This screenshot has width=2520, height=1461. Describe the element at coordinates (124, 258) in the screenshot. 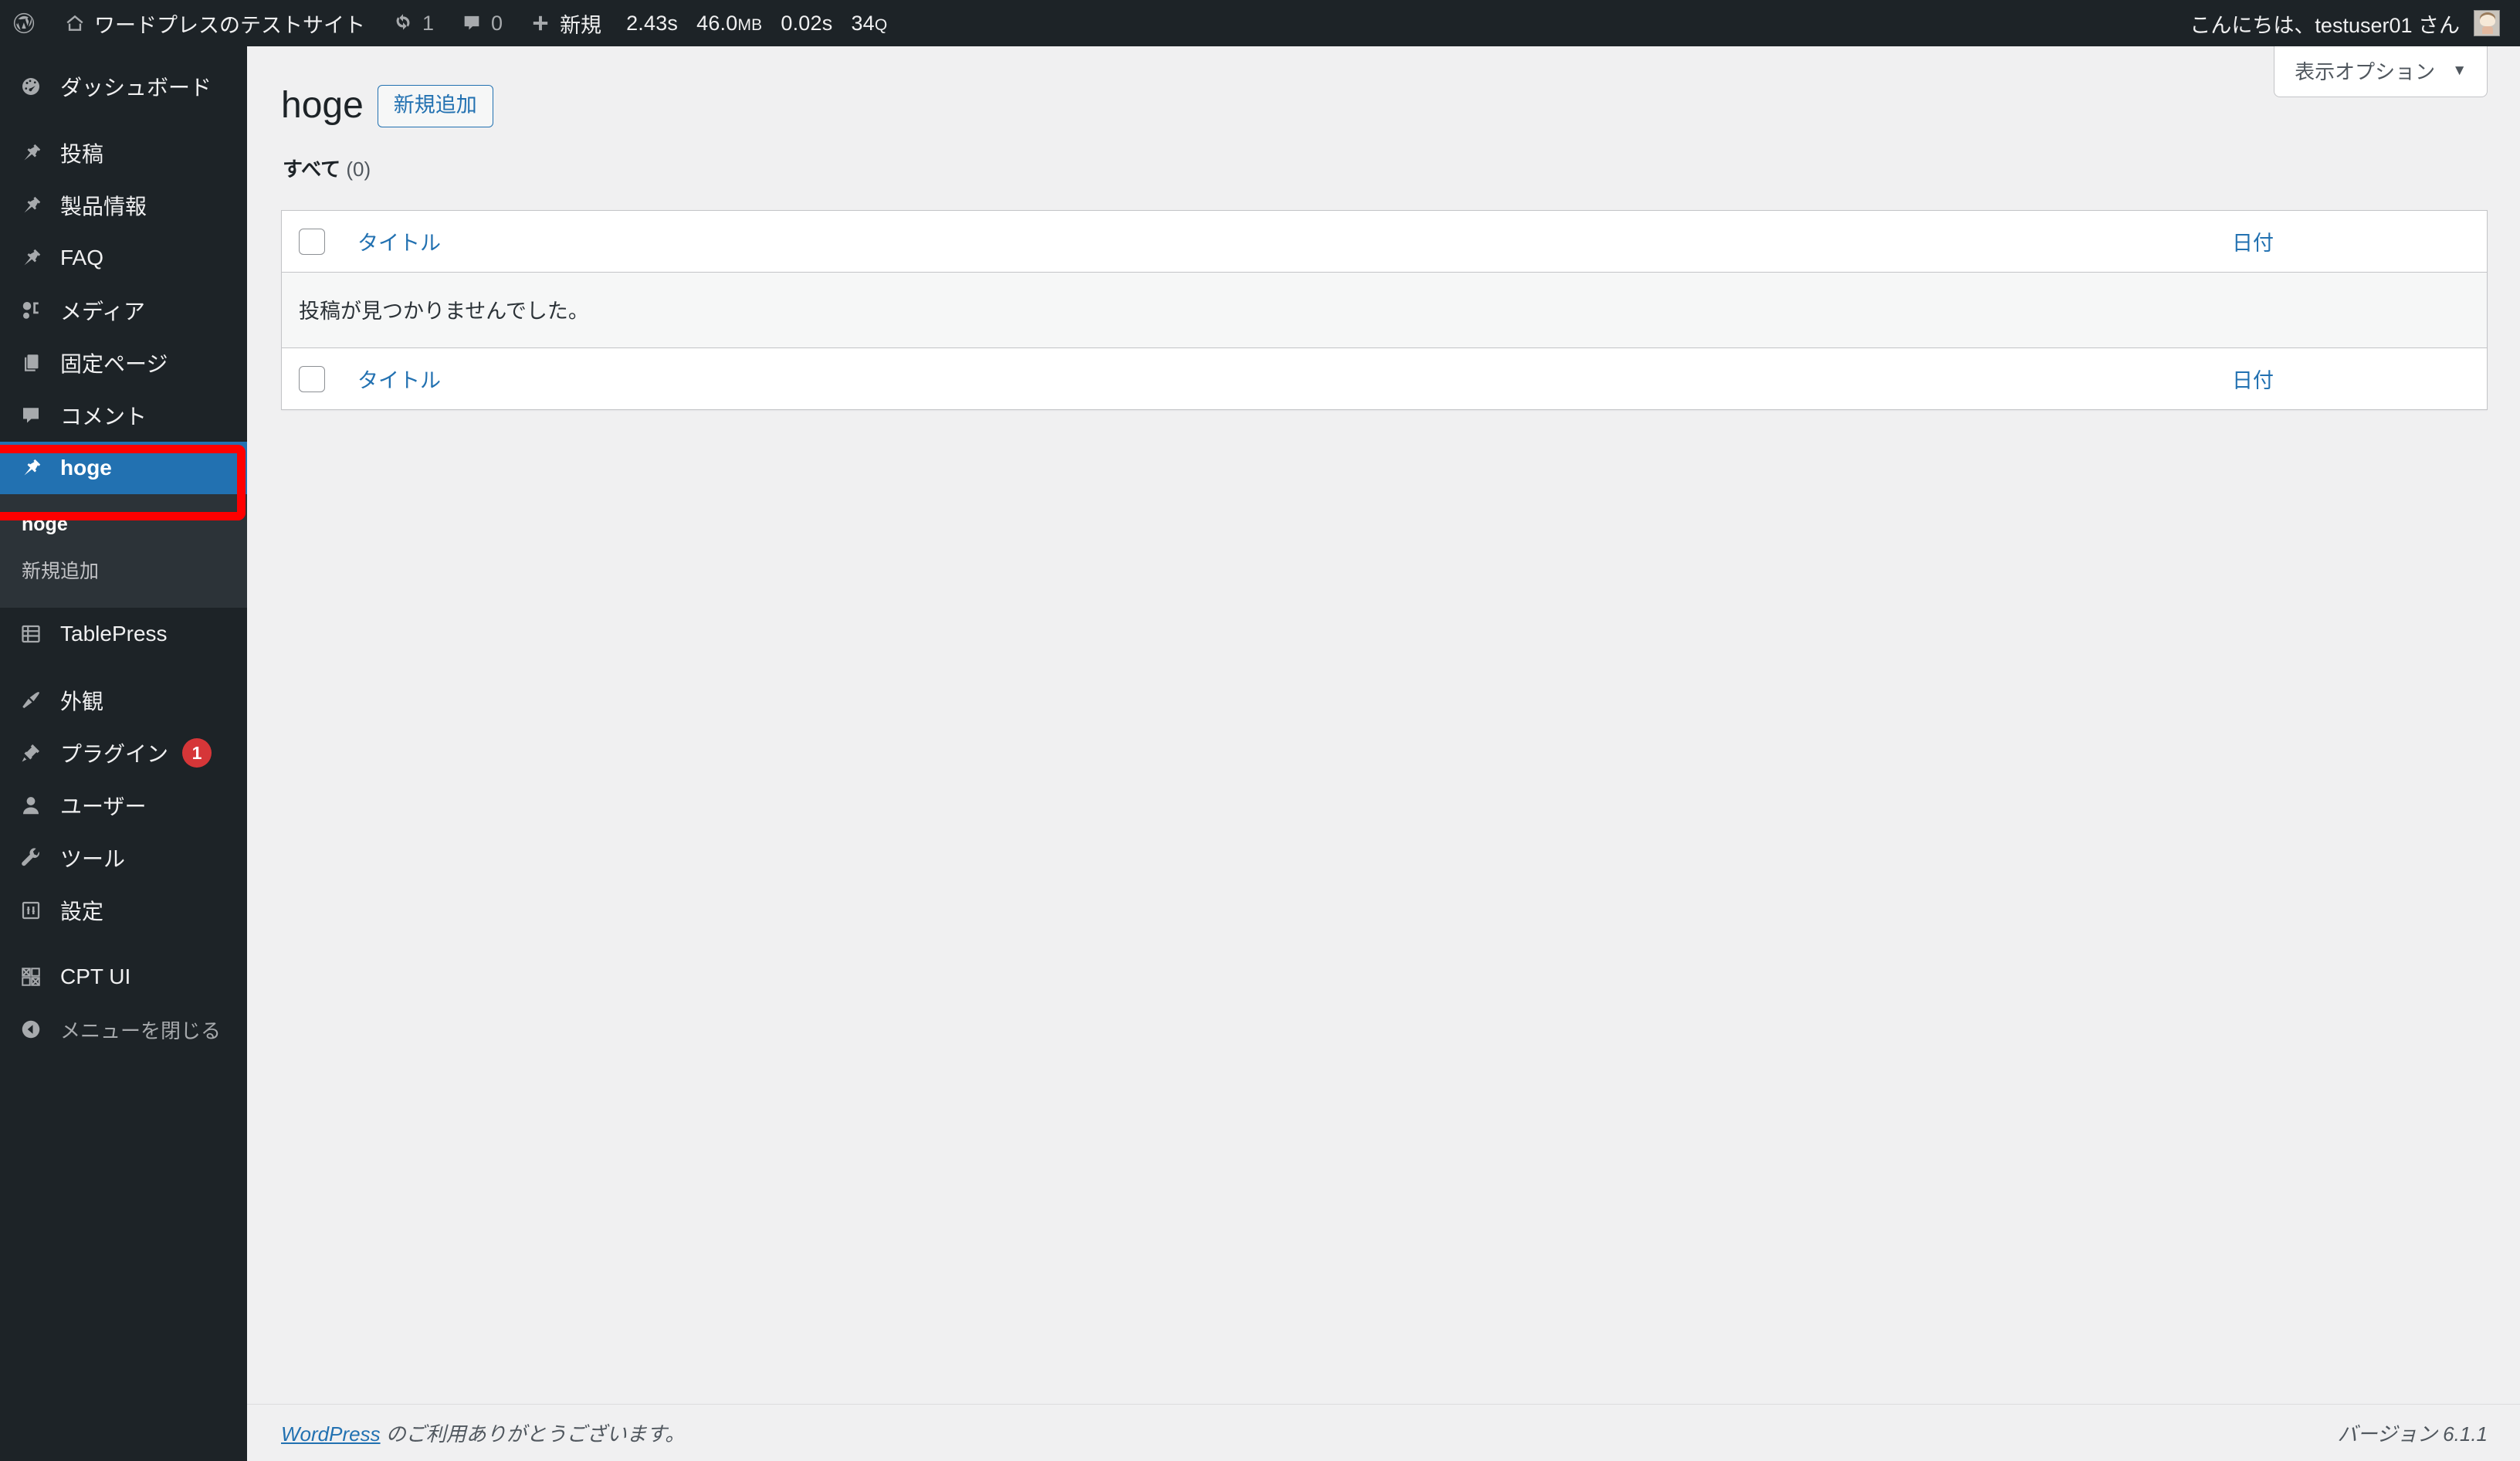

I see `sidebar-item-faq: FAQ` at that location.